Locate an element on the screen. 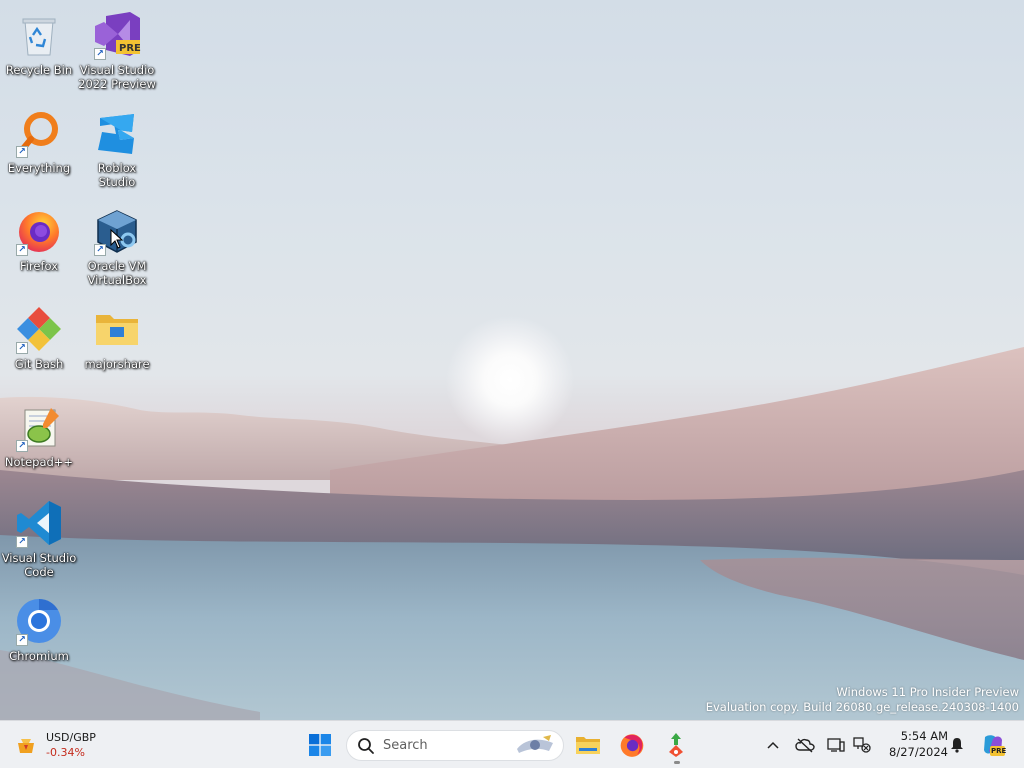  notepad-plus-plus-icon: ↗ is located at coordinates (39, 427).